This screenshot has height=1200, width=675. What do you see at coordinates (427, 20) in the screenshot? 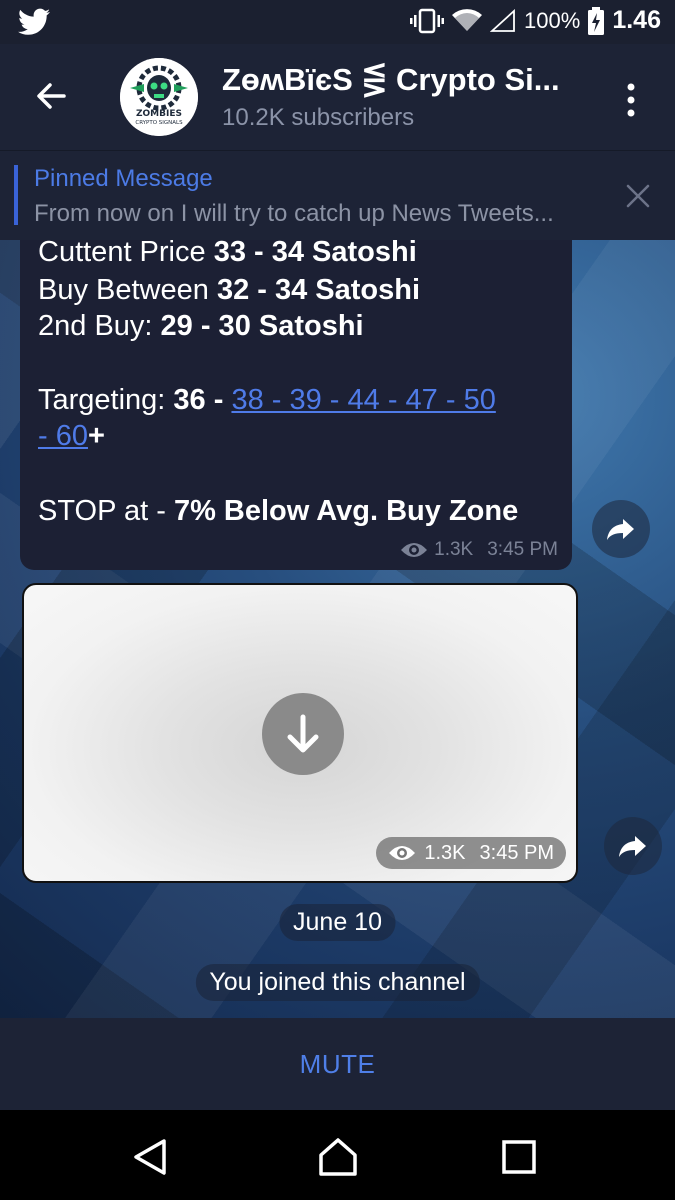
I see `vibrate-icon` at bounding box center [427, 20].